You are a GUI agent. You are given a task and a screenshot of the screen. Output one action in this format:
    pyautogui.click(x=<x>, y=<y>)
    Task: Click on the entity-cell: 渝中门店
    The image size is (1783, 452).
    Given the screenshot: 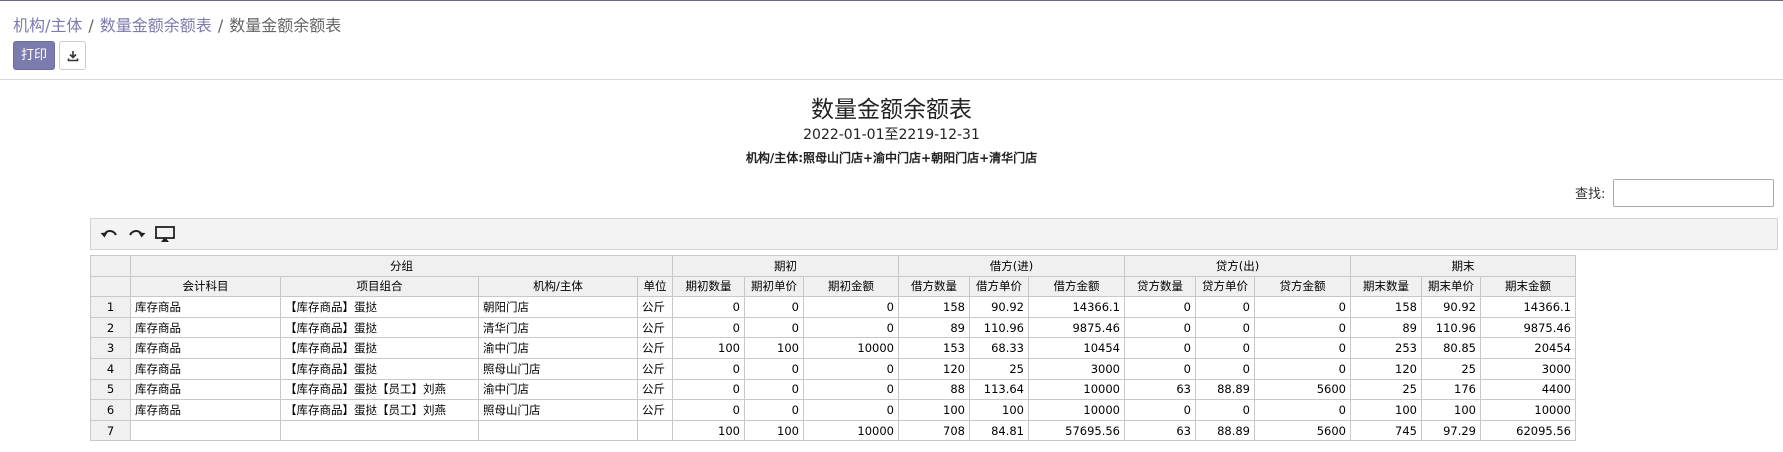 What is the action you would take?
    pyautogui.click(x=558, y=389)
    